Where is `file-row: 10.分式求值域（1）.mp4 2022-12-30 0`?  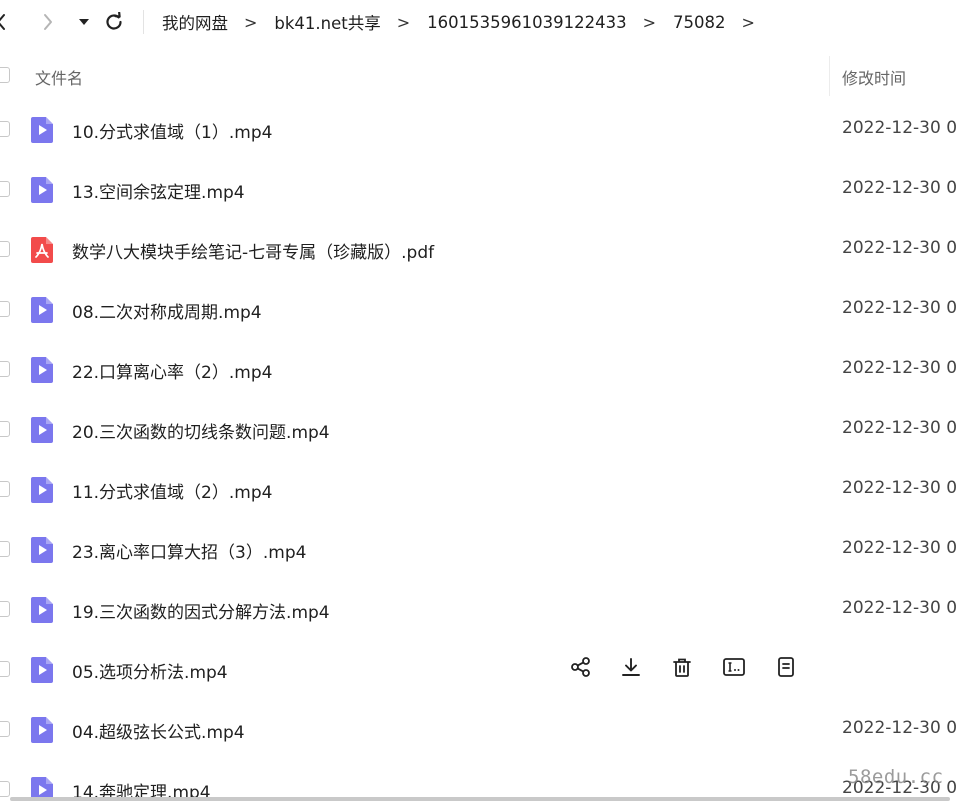
file-row: 10.分式求值域（1）.mp4 2022-12-30 0 is located at coordinates (478, 129).